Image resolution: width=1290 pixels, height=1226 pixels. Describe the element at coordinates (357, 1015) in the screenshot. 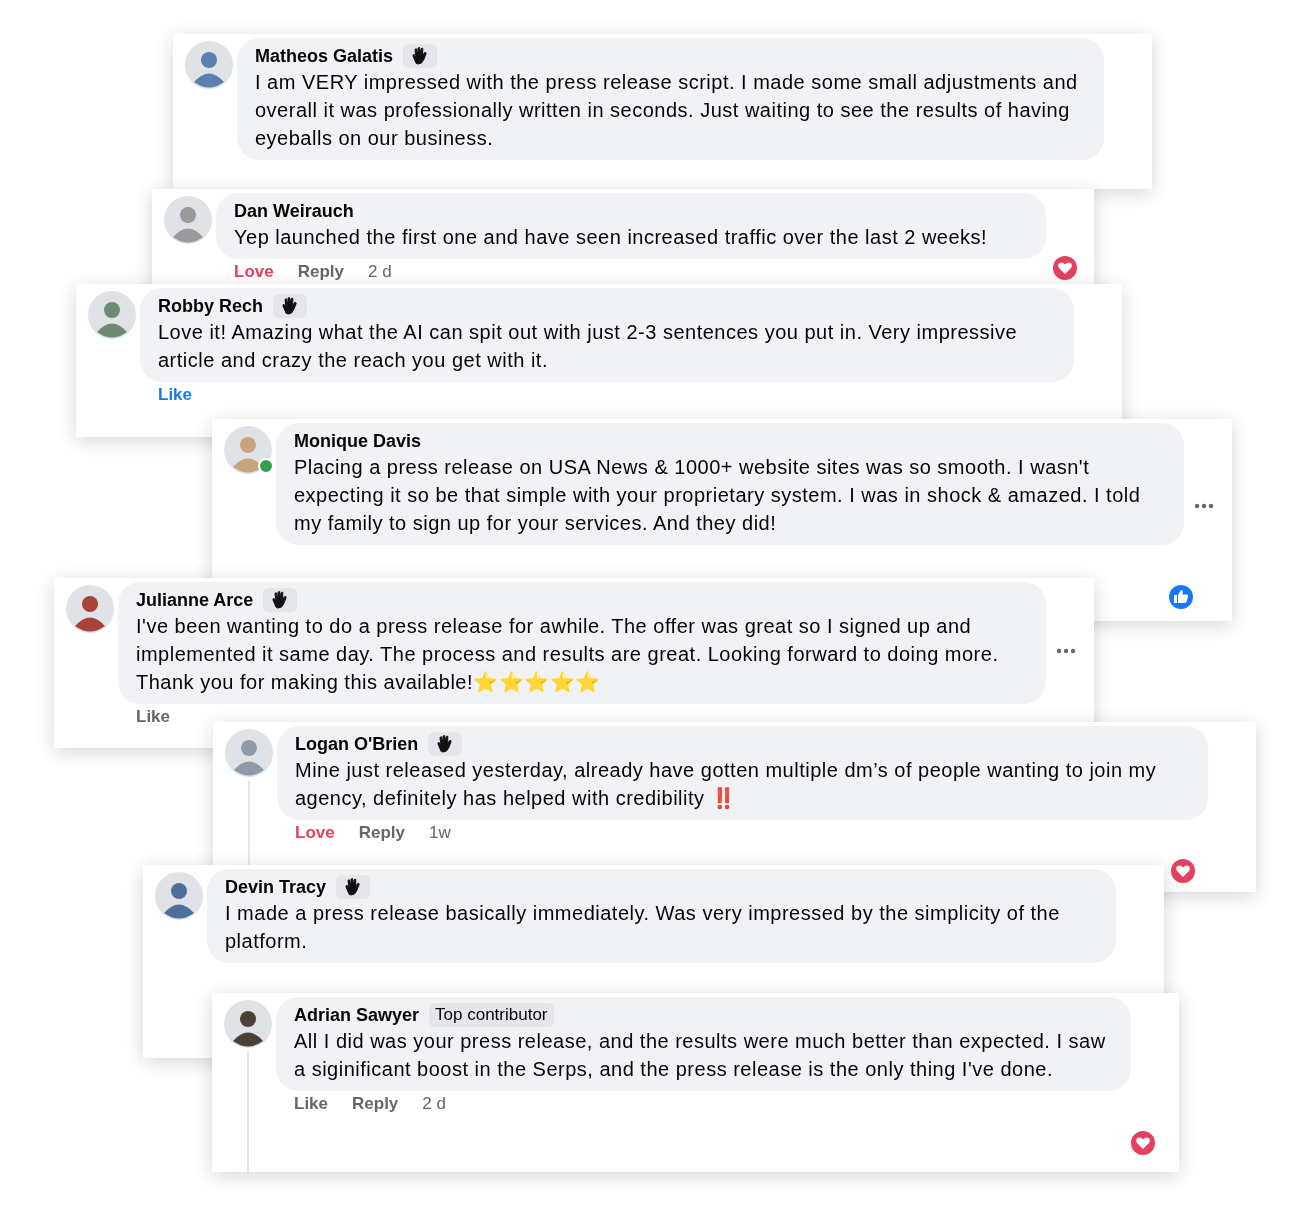

I see `commenter-name: Adrian Sawyer` at that location.